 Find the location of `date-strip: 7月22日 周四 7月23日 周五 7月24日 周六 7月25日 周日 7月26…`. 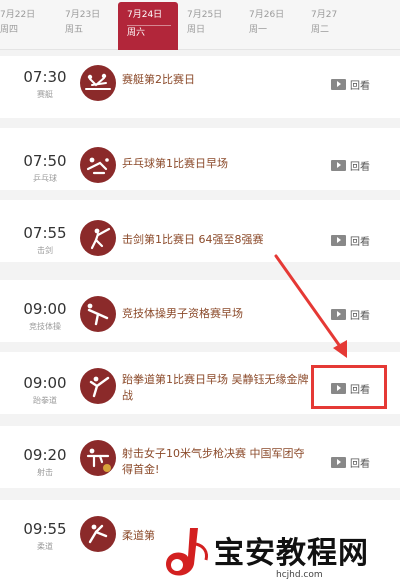

date-strip: 7月22日 周四 7月23日 周五 7月24日 周六 7月25日 周日 7月26… is located at coordinates (200, 25).